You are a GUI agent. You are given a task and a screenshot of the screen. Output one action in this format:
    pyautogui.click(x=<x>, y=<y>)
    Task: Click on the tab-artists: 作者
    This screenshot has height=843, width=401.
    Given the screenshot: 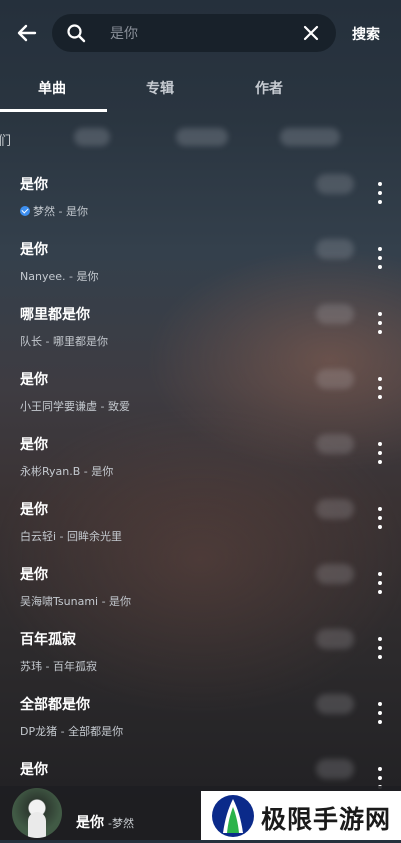 What is the action you would take?
    pyautogui.click(x=269, y=88)
    